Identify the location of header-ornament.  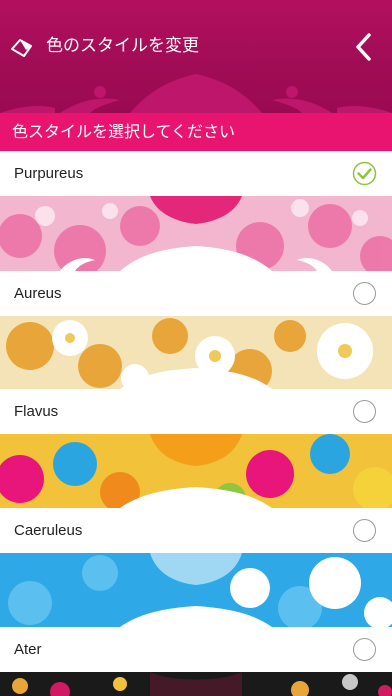
(196, 93).